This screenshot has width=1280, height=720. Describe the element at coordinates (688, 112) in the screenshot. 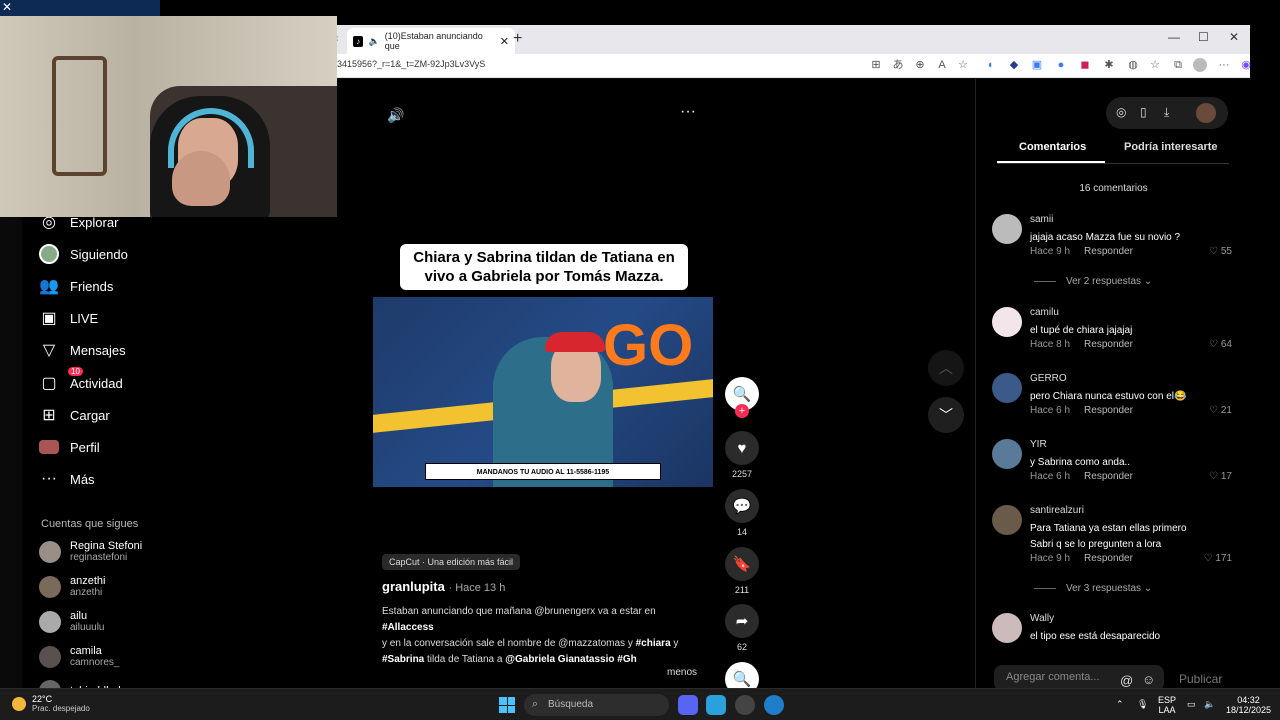

I see `more-options-icon: ···` at that location.